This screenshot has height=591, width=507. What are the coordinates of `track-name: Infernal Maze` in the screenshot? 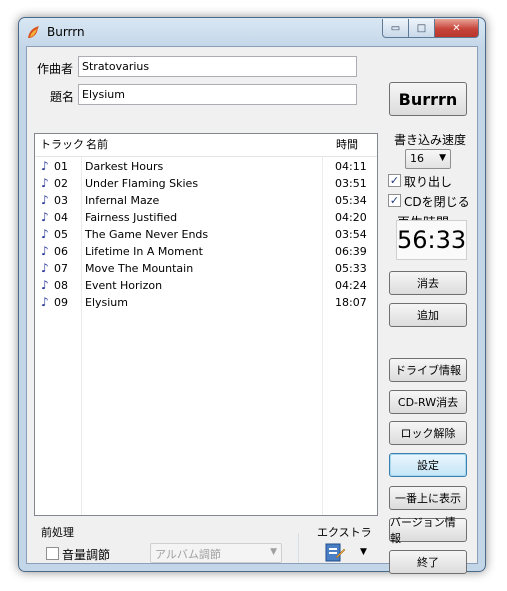 It's located at (122, 200).